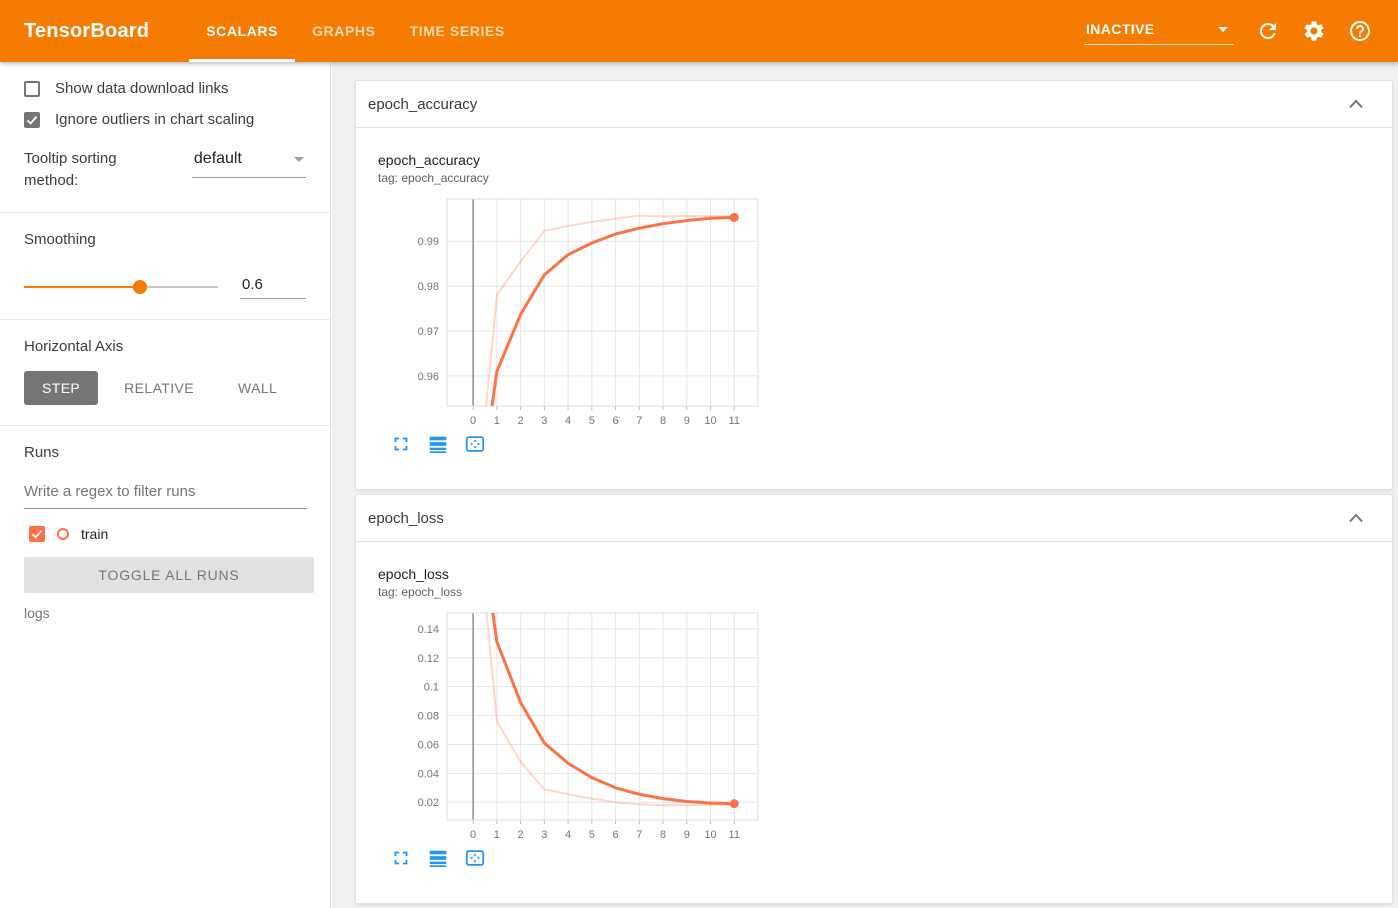 This screenshot has height=908, width=1398. What do you see at coordinates (32, 88) in the screenshot?
I see `show-download-links-checkbox` at bounding box center [32, 88].